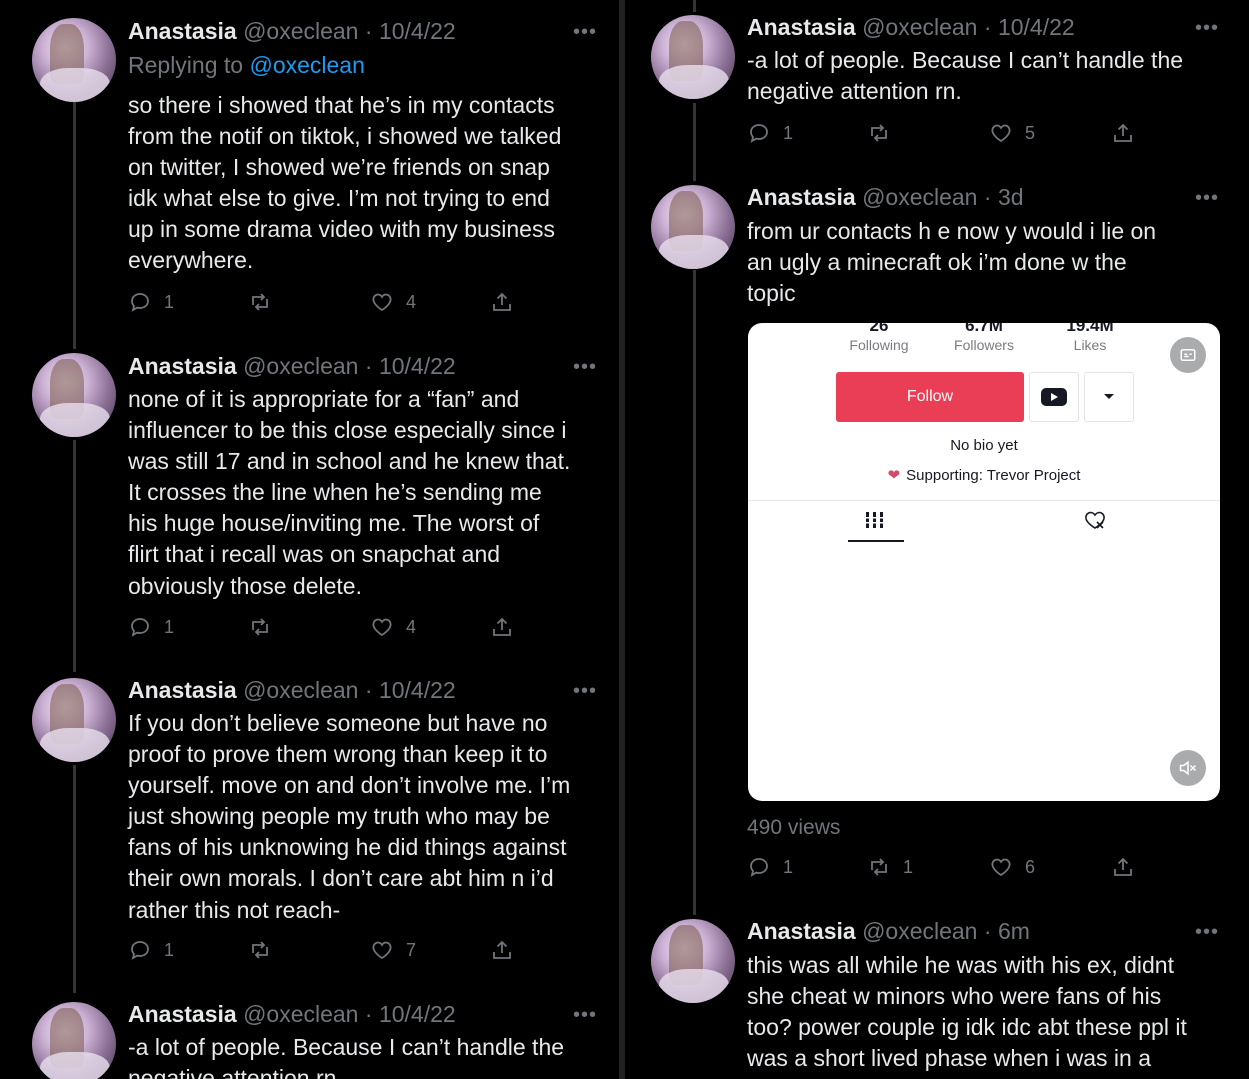 Image resolution: width=1249 pixels, height=1079 pixels. I want to click on tweet-header: Anastasia @oxeclean · 3d, so click(885, 197).